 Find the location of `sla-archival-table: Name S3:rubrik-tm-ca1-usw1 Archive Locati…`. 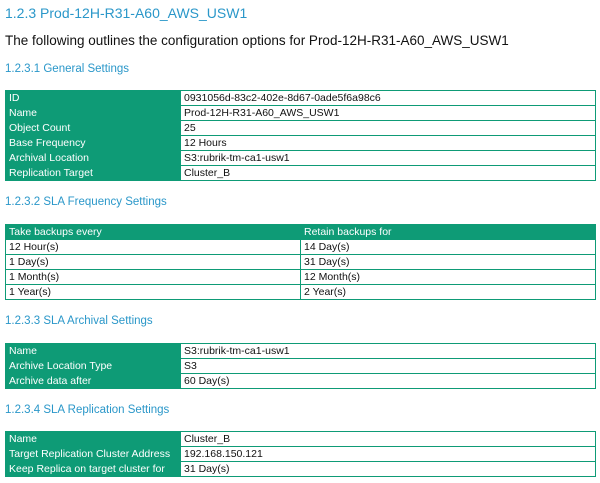

sla-archival-table: Name S3:rubrik-tm-ca1-usw1 Archive Locati… is located at coordinates (300, 366).